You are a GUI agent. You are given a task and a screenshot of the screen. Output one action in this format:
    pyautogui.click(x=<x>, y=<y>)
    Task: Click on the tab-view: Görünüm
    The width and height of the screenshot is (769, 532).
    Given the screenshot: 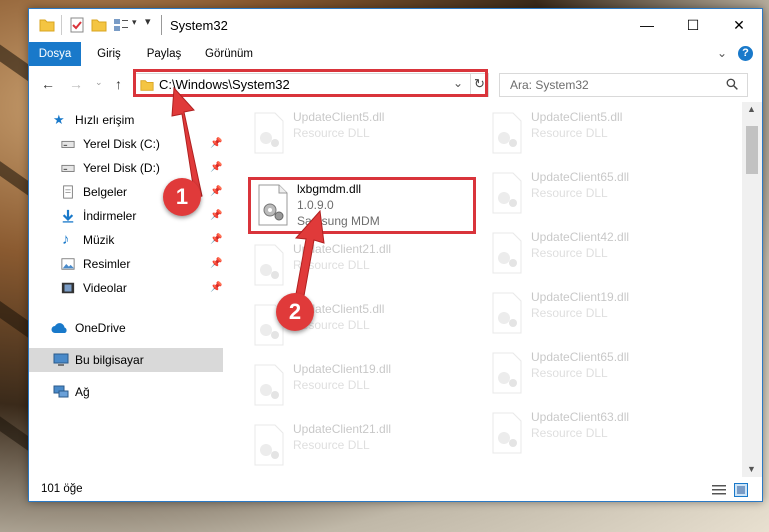 What is the action you would take?
    pyautogui.click(x=229, y=54)
    